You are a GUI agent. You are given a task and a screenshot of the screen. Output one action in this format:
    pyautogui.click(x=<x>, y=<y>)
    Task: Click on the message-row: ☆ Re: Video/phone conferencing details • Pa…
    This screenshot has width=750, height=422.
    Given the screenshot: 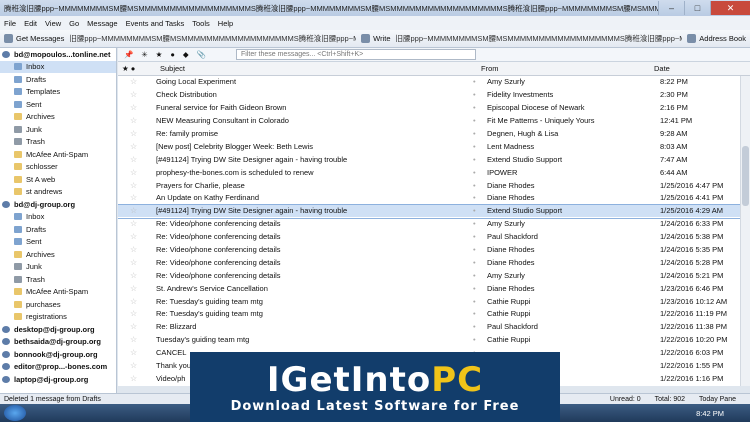 What is the action you would take?
    pyautogui.click(x=429, y=237)
    